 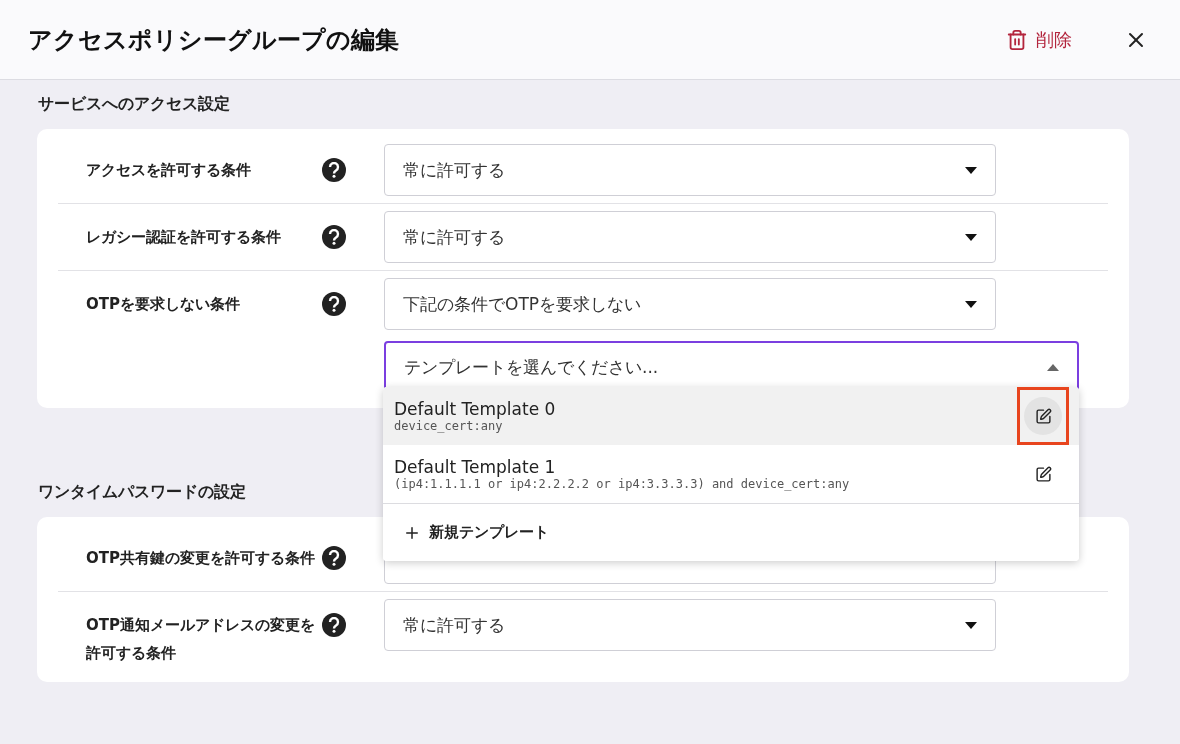 What do you see at coordinates (731, 532) in the screenshot?
I see `new-template-button: 新規テンプレート` at bounding box center [731, 532].